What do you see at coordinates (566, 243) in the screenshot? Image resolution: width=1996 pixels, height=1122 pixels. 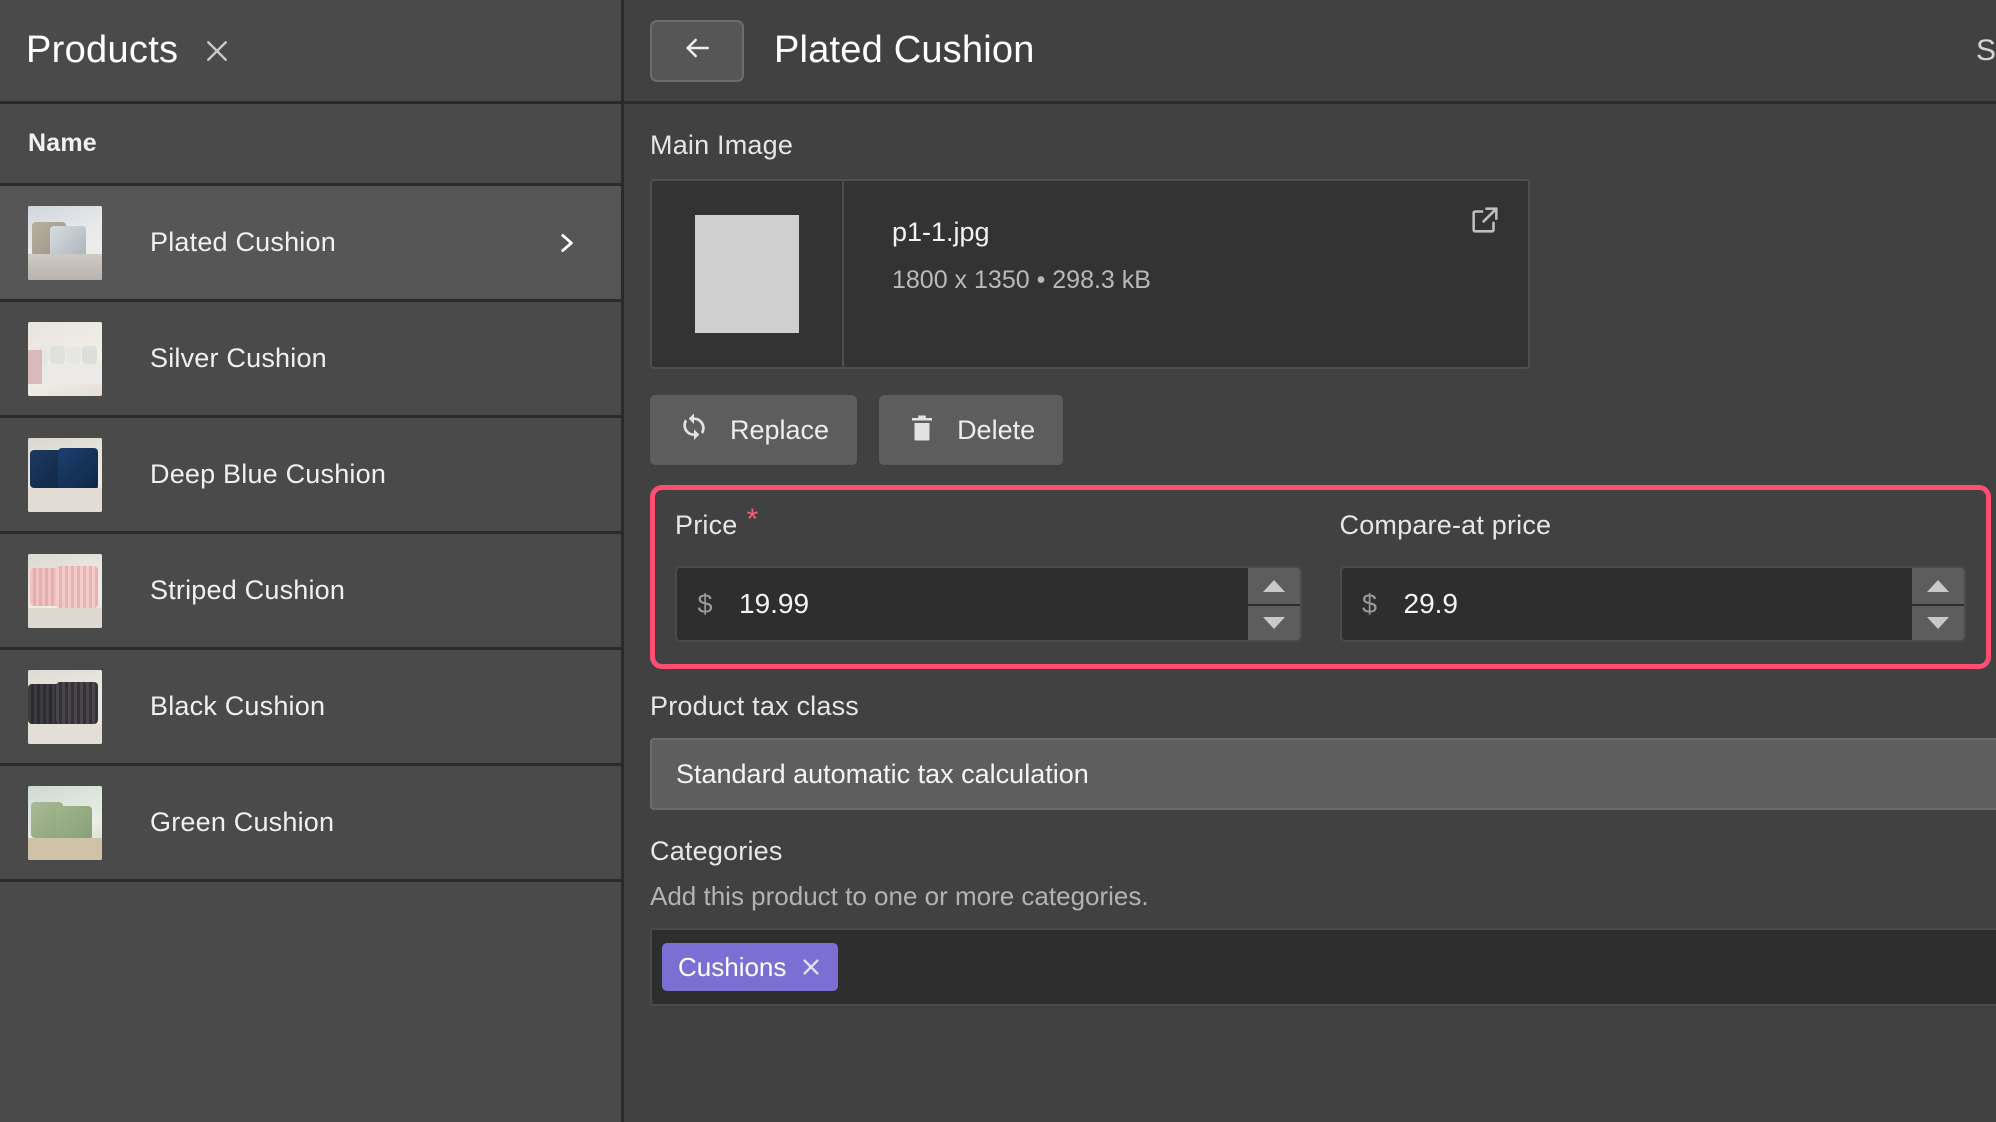 I see `chevron-right-icon` at bounding box center [566, 243].